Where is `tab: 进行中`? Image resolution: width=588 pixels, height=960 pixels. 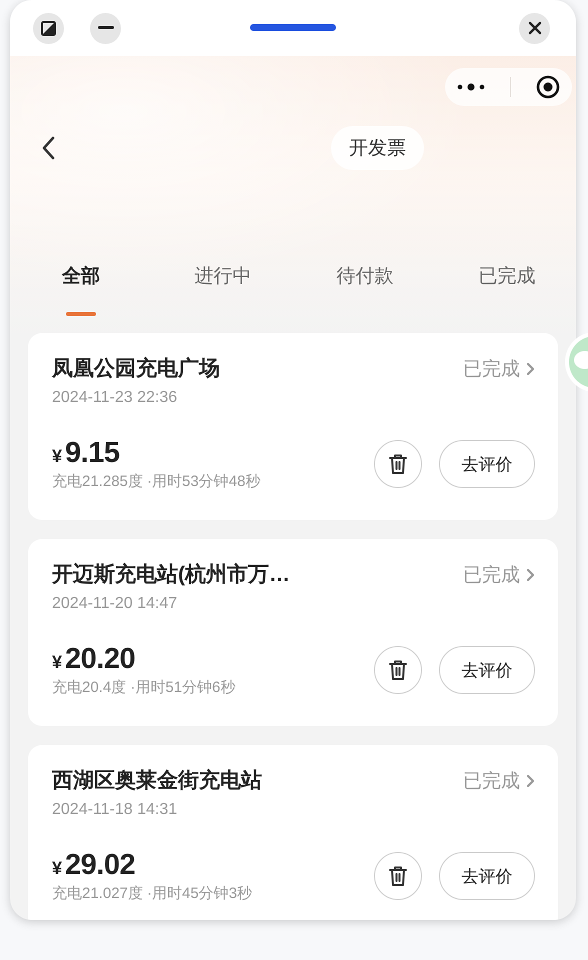 tab: 进行中 is located at coordinates (223, 287).